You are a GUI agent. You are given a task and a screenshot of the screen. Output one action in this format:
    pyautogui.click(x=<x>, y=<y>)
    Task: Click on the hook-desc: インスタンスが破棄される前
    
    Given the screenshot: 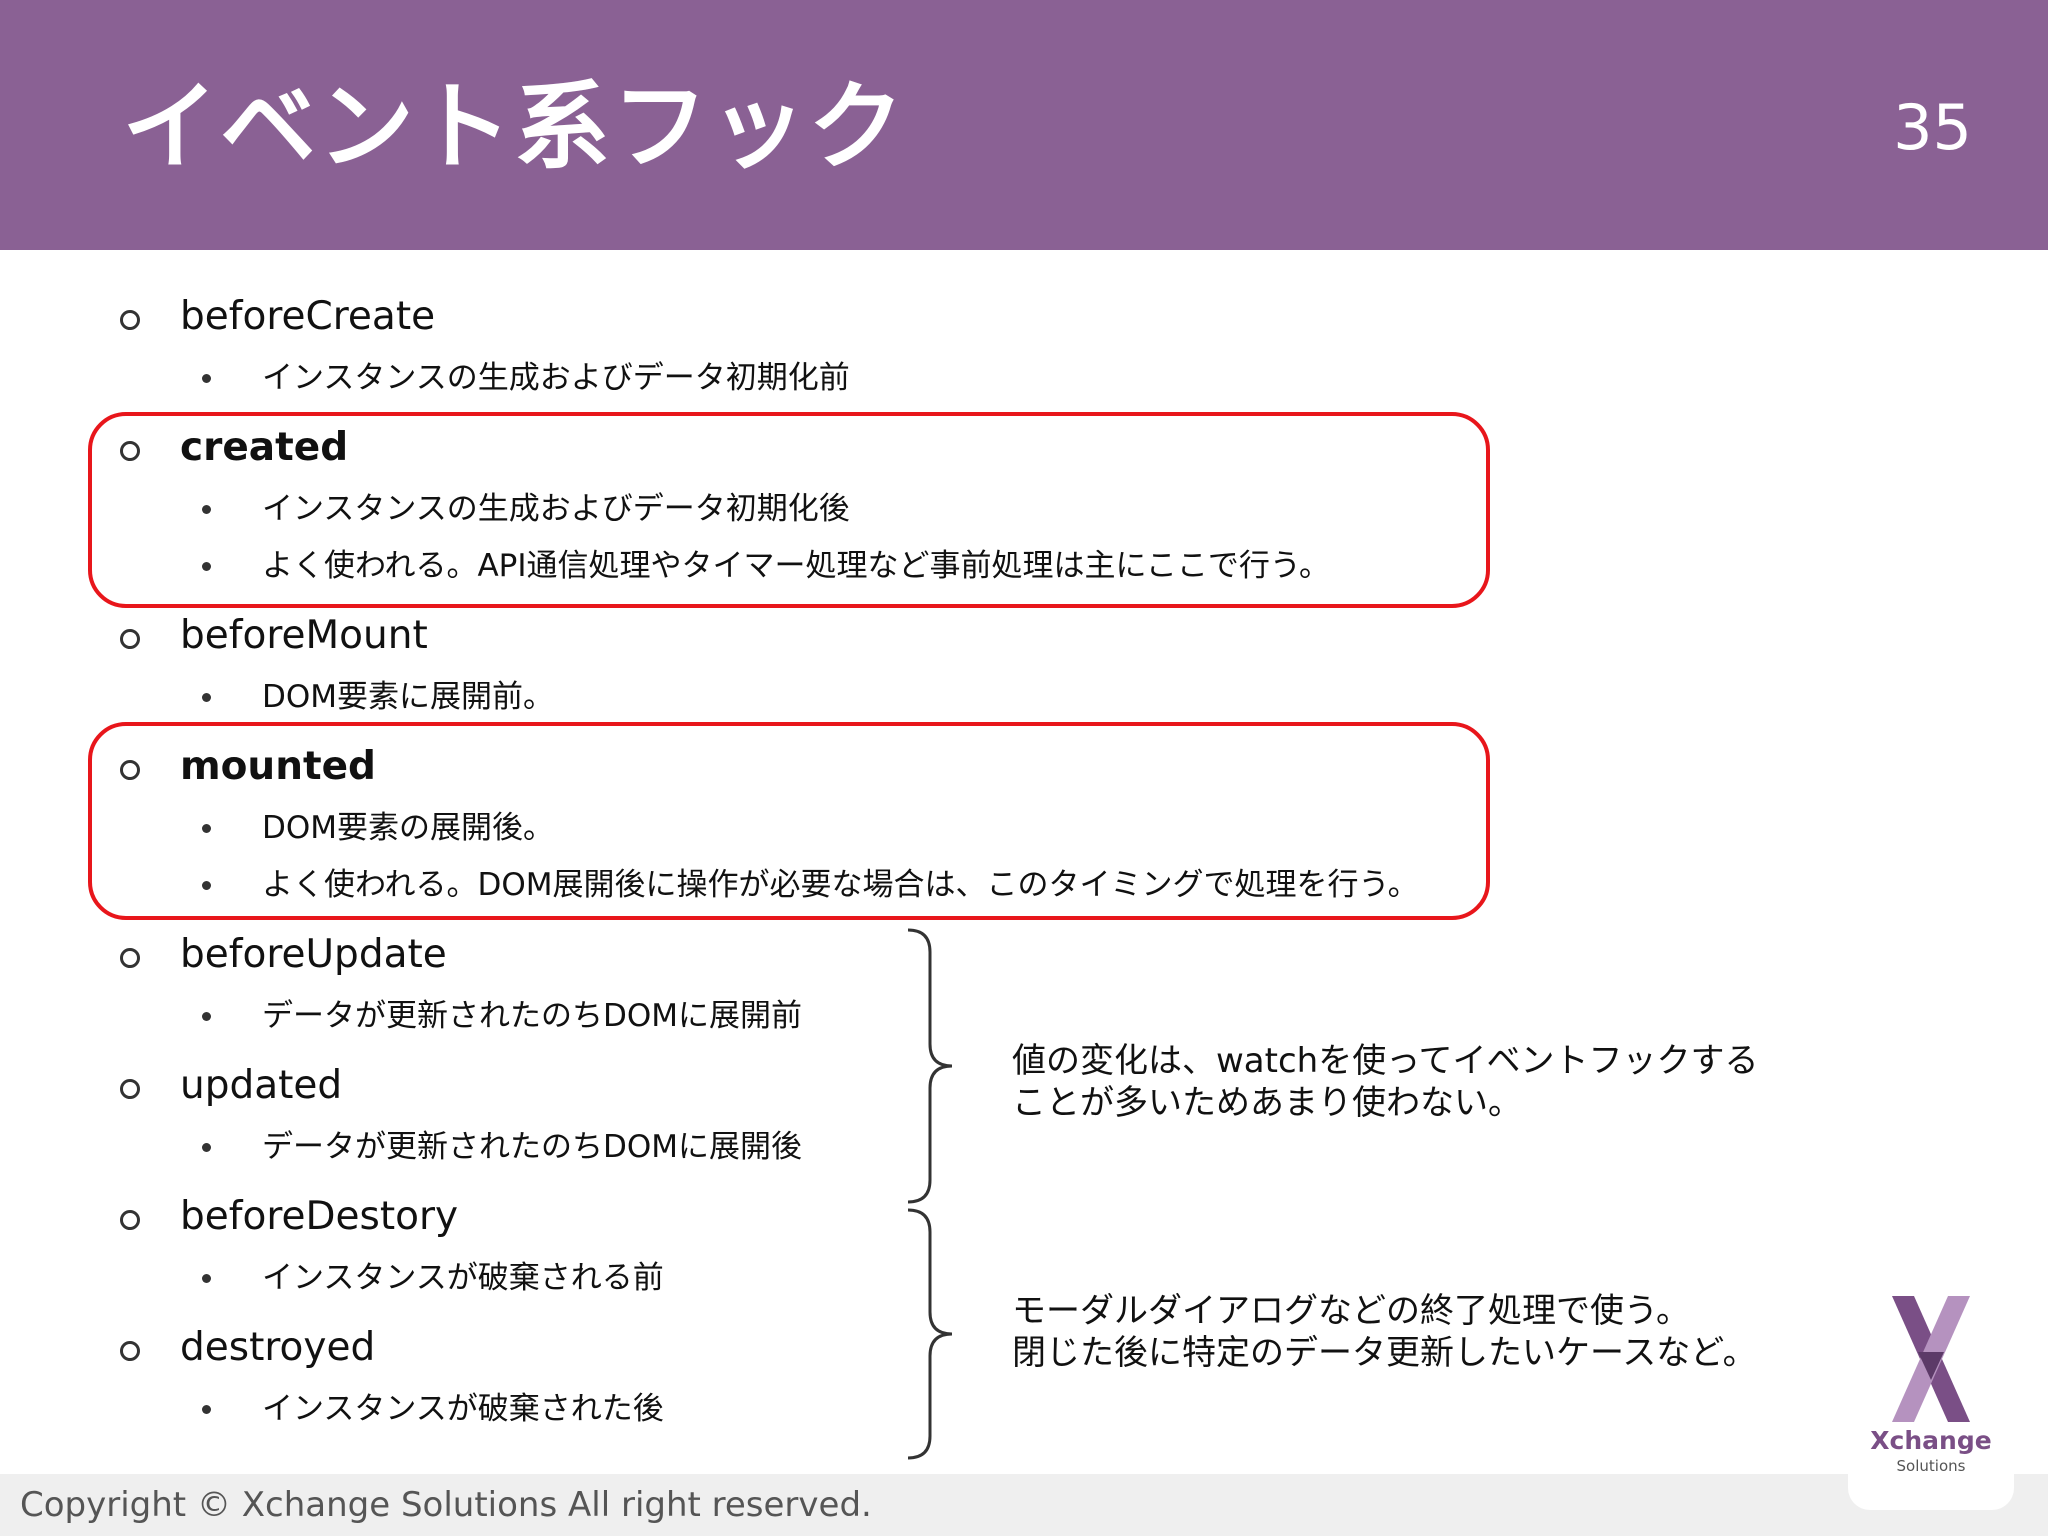 What is the action you would take?
    pyautogui.click(x=463, y=1278)
    